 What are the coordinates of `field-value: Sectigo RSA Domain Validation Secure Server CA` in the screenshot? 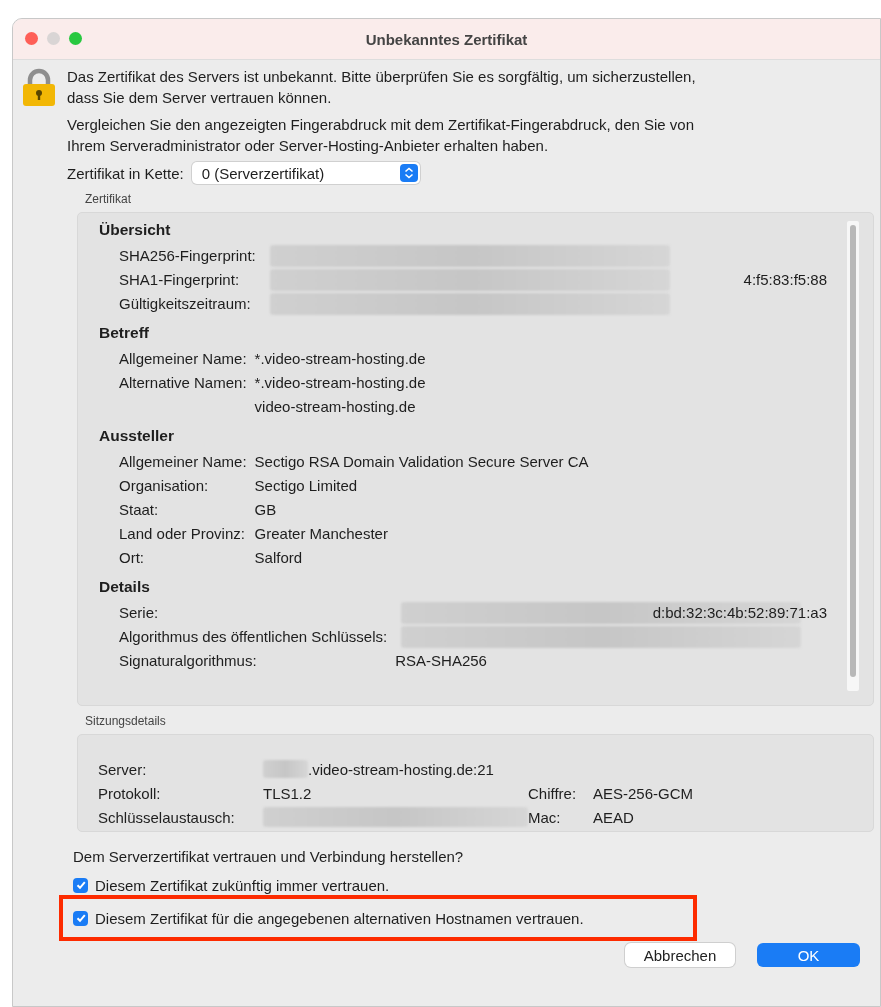 It's located at (422, 462).